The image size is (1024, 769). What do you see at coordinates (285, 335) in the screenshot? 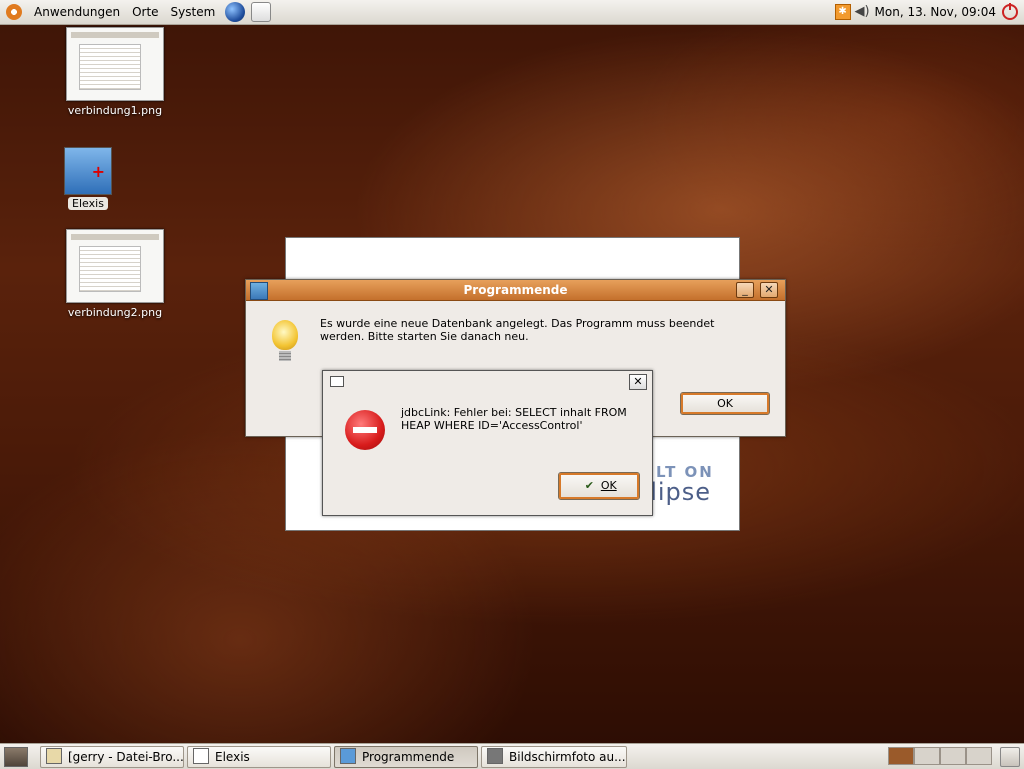
I see `lightbulb-icon` at bounding box center [285, 335].